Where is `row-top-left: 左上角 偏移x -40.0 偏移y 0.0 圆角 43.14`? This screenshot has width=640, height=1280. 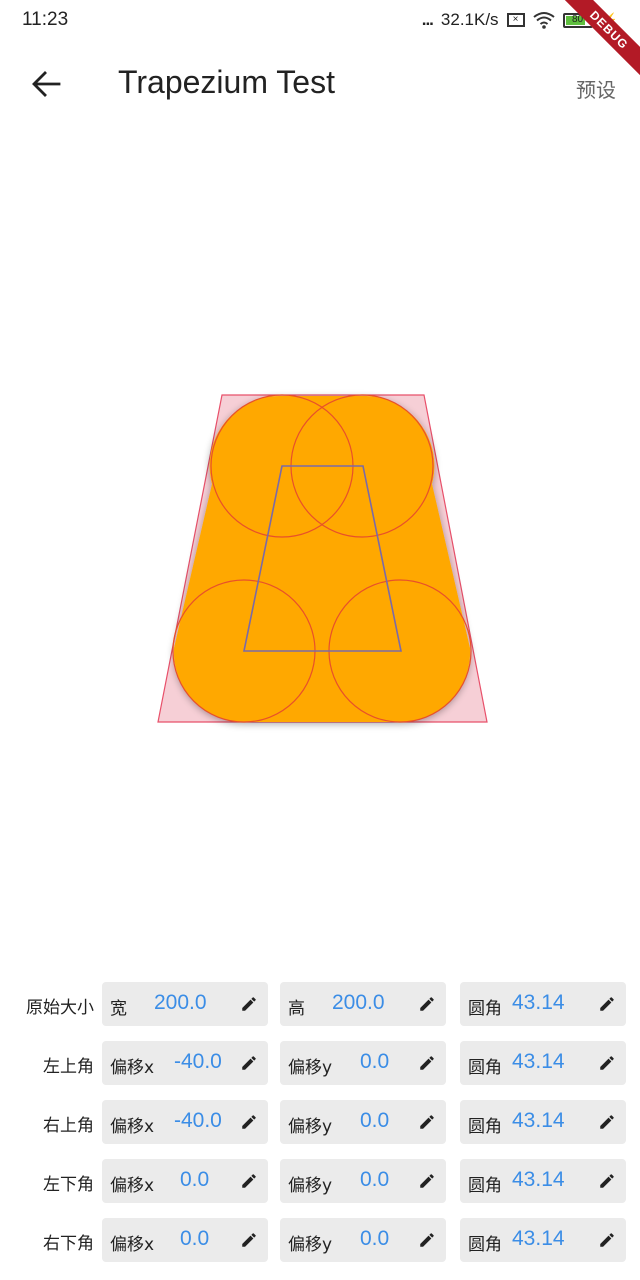 row-top-left: 左上角 偏移x -40.0 偏移y 0.0 圆角 43.14 is located at coordinates (320, 1063).